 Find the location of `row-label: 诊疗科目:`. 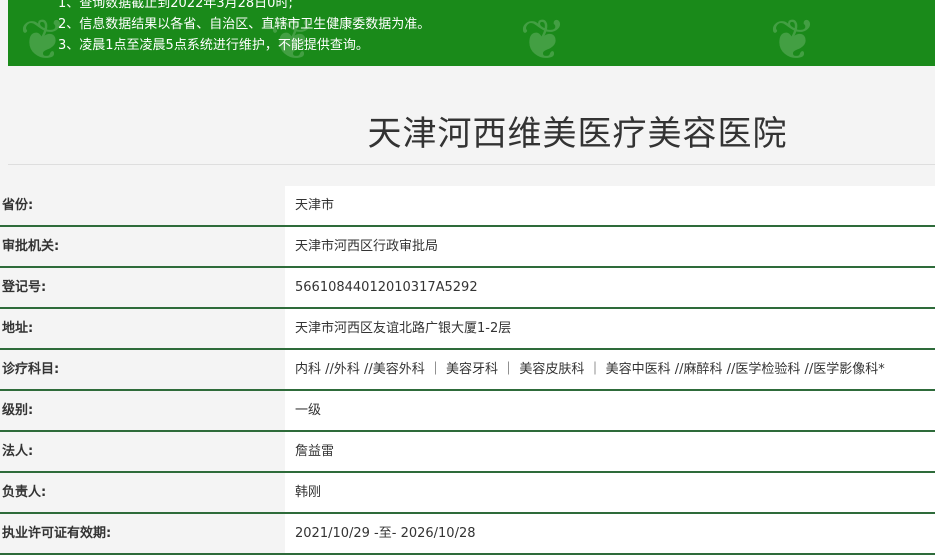

row-label: 诊疗科目: is located at coordinates (142, 369).